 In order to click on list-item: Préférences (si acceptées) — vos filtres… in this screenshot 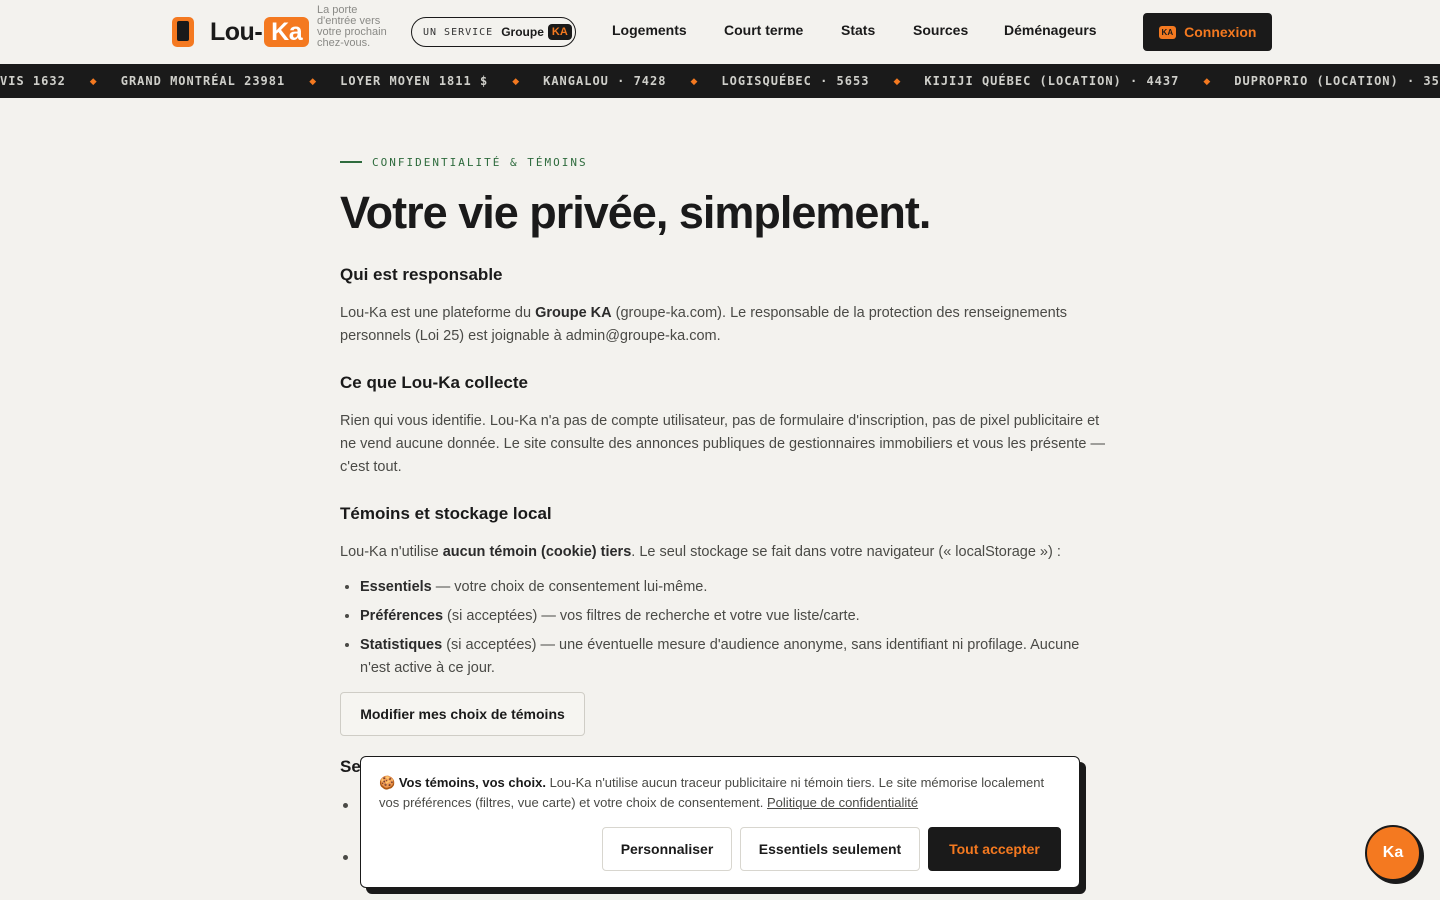, I will do `click(735, 616)`.